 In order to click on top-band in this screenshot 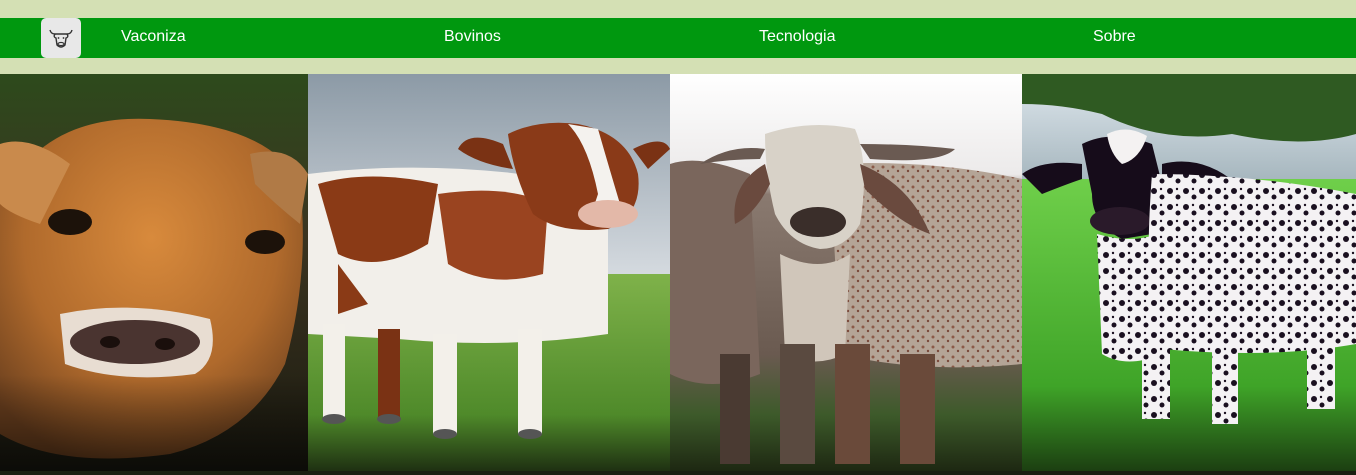, I will do `click(678, 9)`.